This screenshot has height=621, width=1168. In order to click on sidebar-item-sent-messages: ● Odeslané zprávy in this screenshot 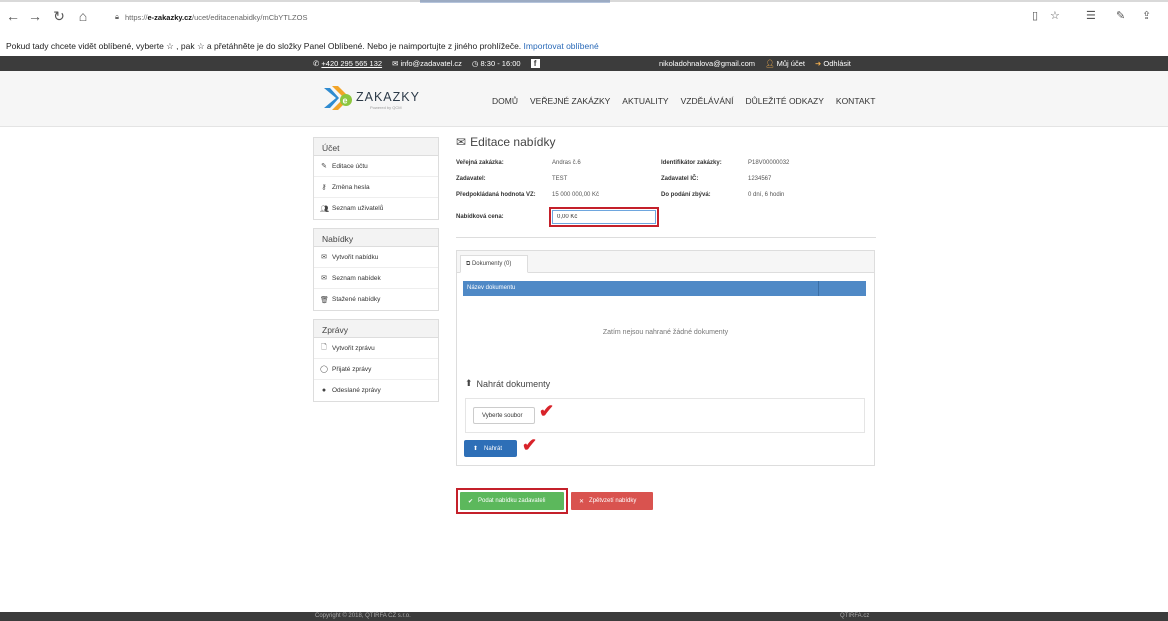, I will do `click(376, 390)`.